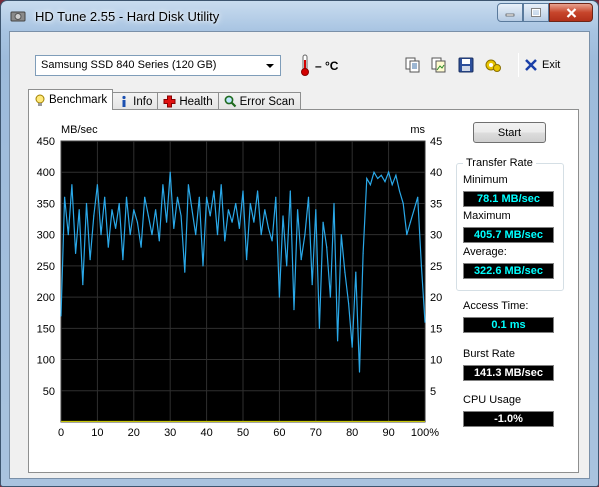  I want to click on tab-error-scan-label: Error Scan, so click(267, 101).